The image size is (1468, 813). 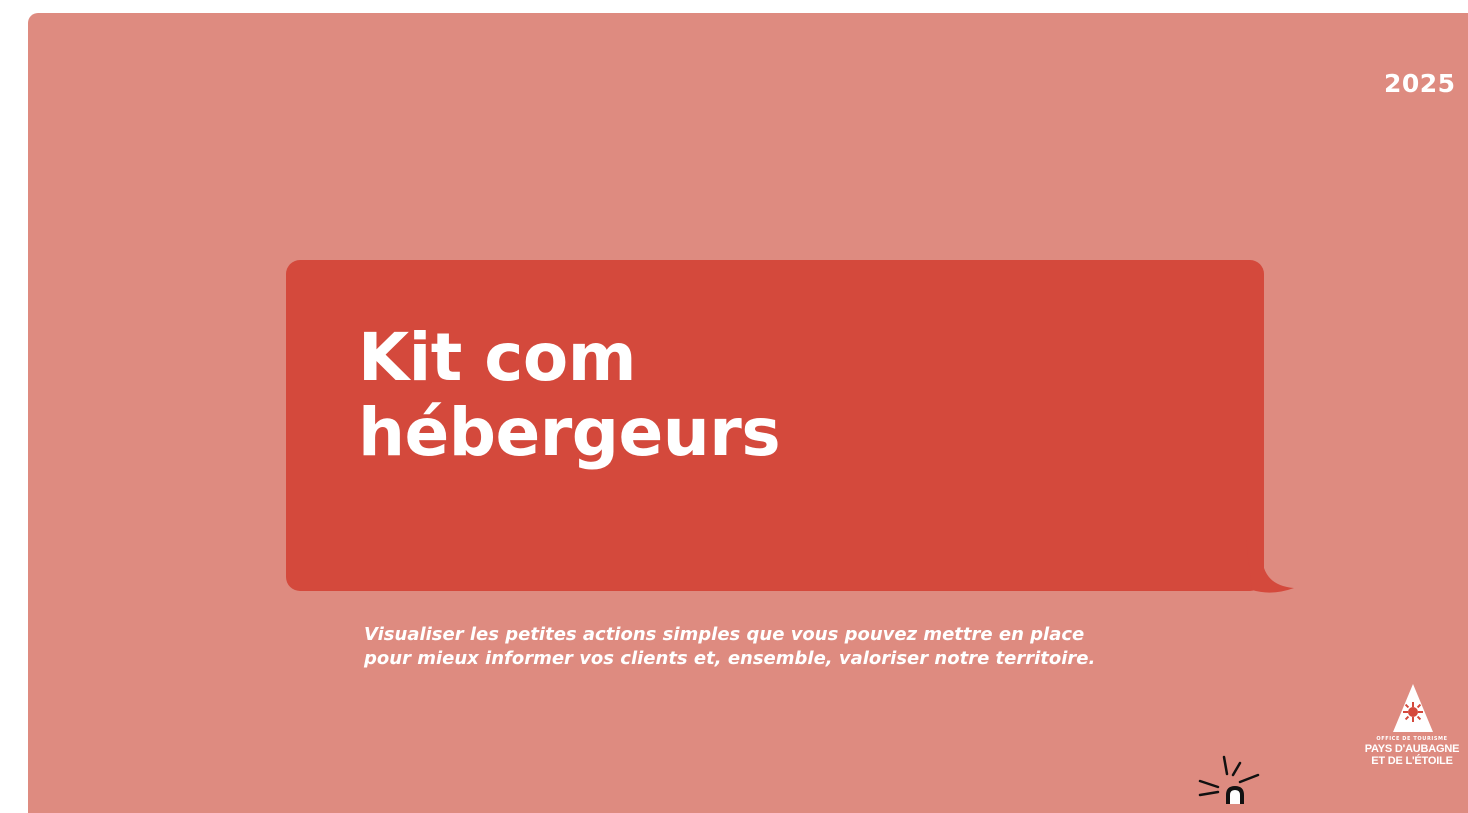 I want to click on logo-name-line-1: PAYS D'AUBAGNE, so click(x=1412, y=749).